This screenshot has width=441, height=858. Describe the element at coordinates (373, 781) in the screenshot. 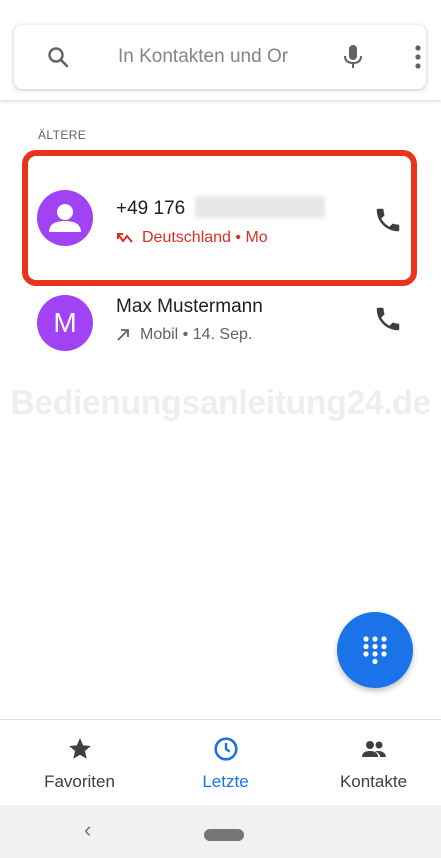

I see `tab-label: Kontakte` at that location.